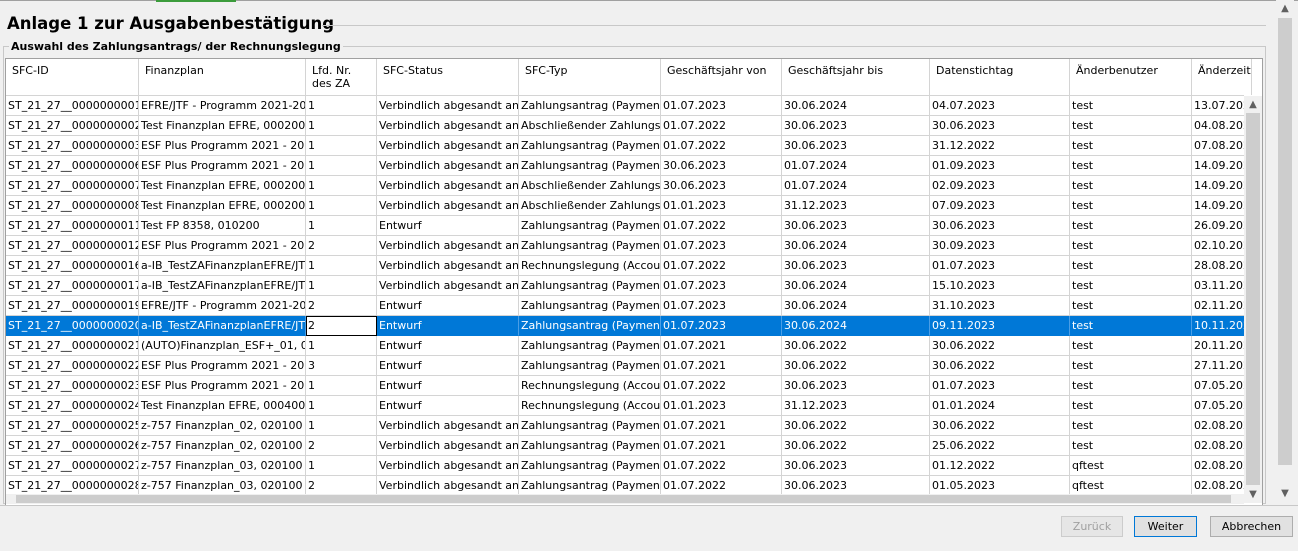  I want to click on cell-geschaeftsjahr-von: 30.06.2023, so click(721, 166).